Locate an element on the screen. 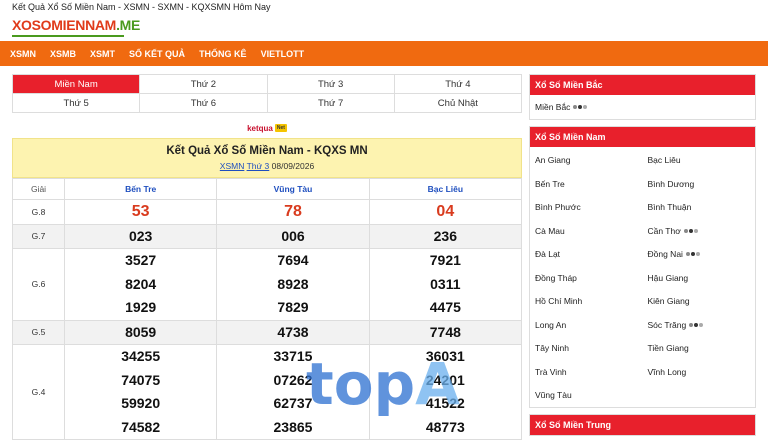 The width and height of the screenshot is (768, 442). sidebar-item-label: Bình Thuận is located at coordinates (669, 207).